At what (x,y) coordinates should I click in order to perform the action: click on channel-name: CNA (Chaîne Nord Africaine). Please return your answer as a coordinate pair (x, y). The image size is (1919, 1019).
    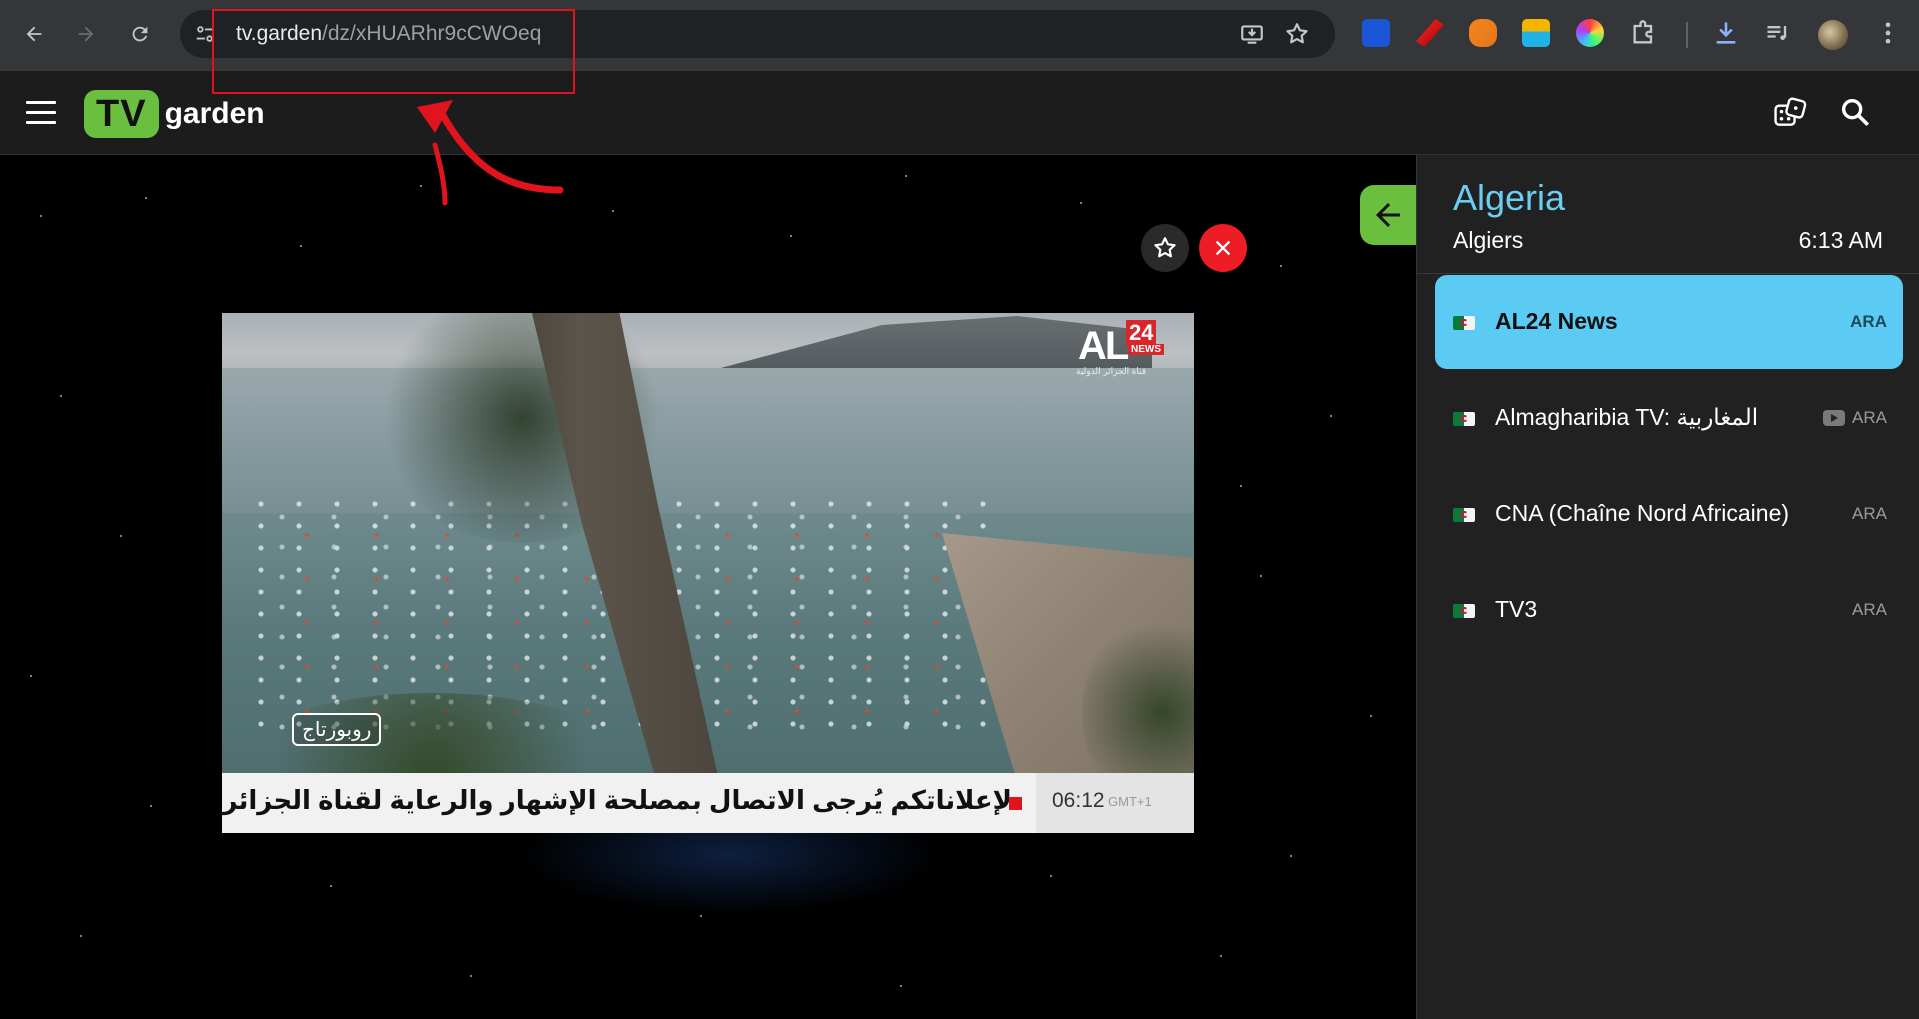
    Looking at the image, I should click on (1642, 513).